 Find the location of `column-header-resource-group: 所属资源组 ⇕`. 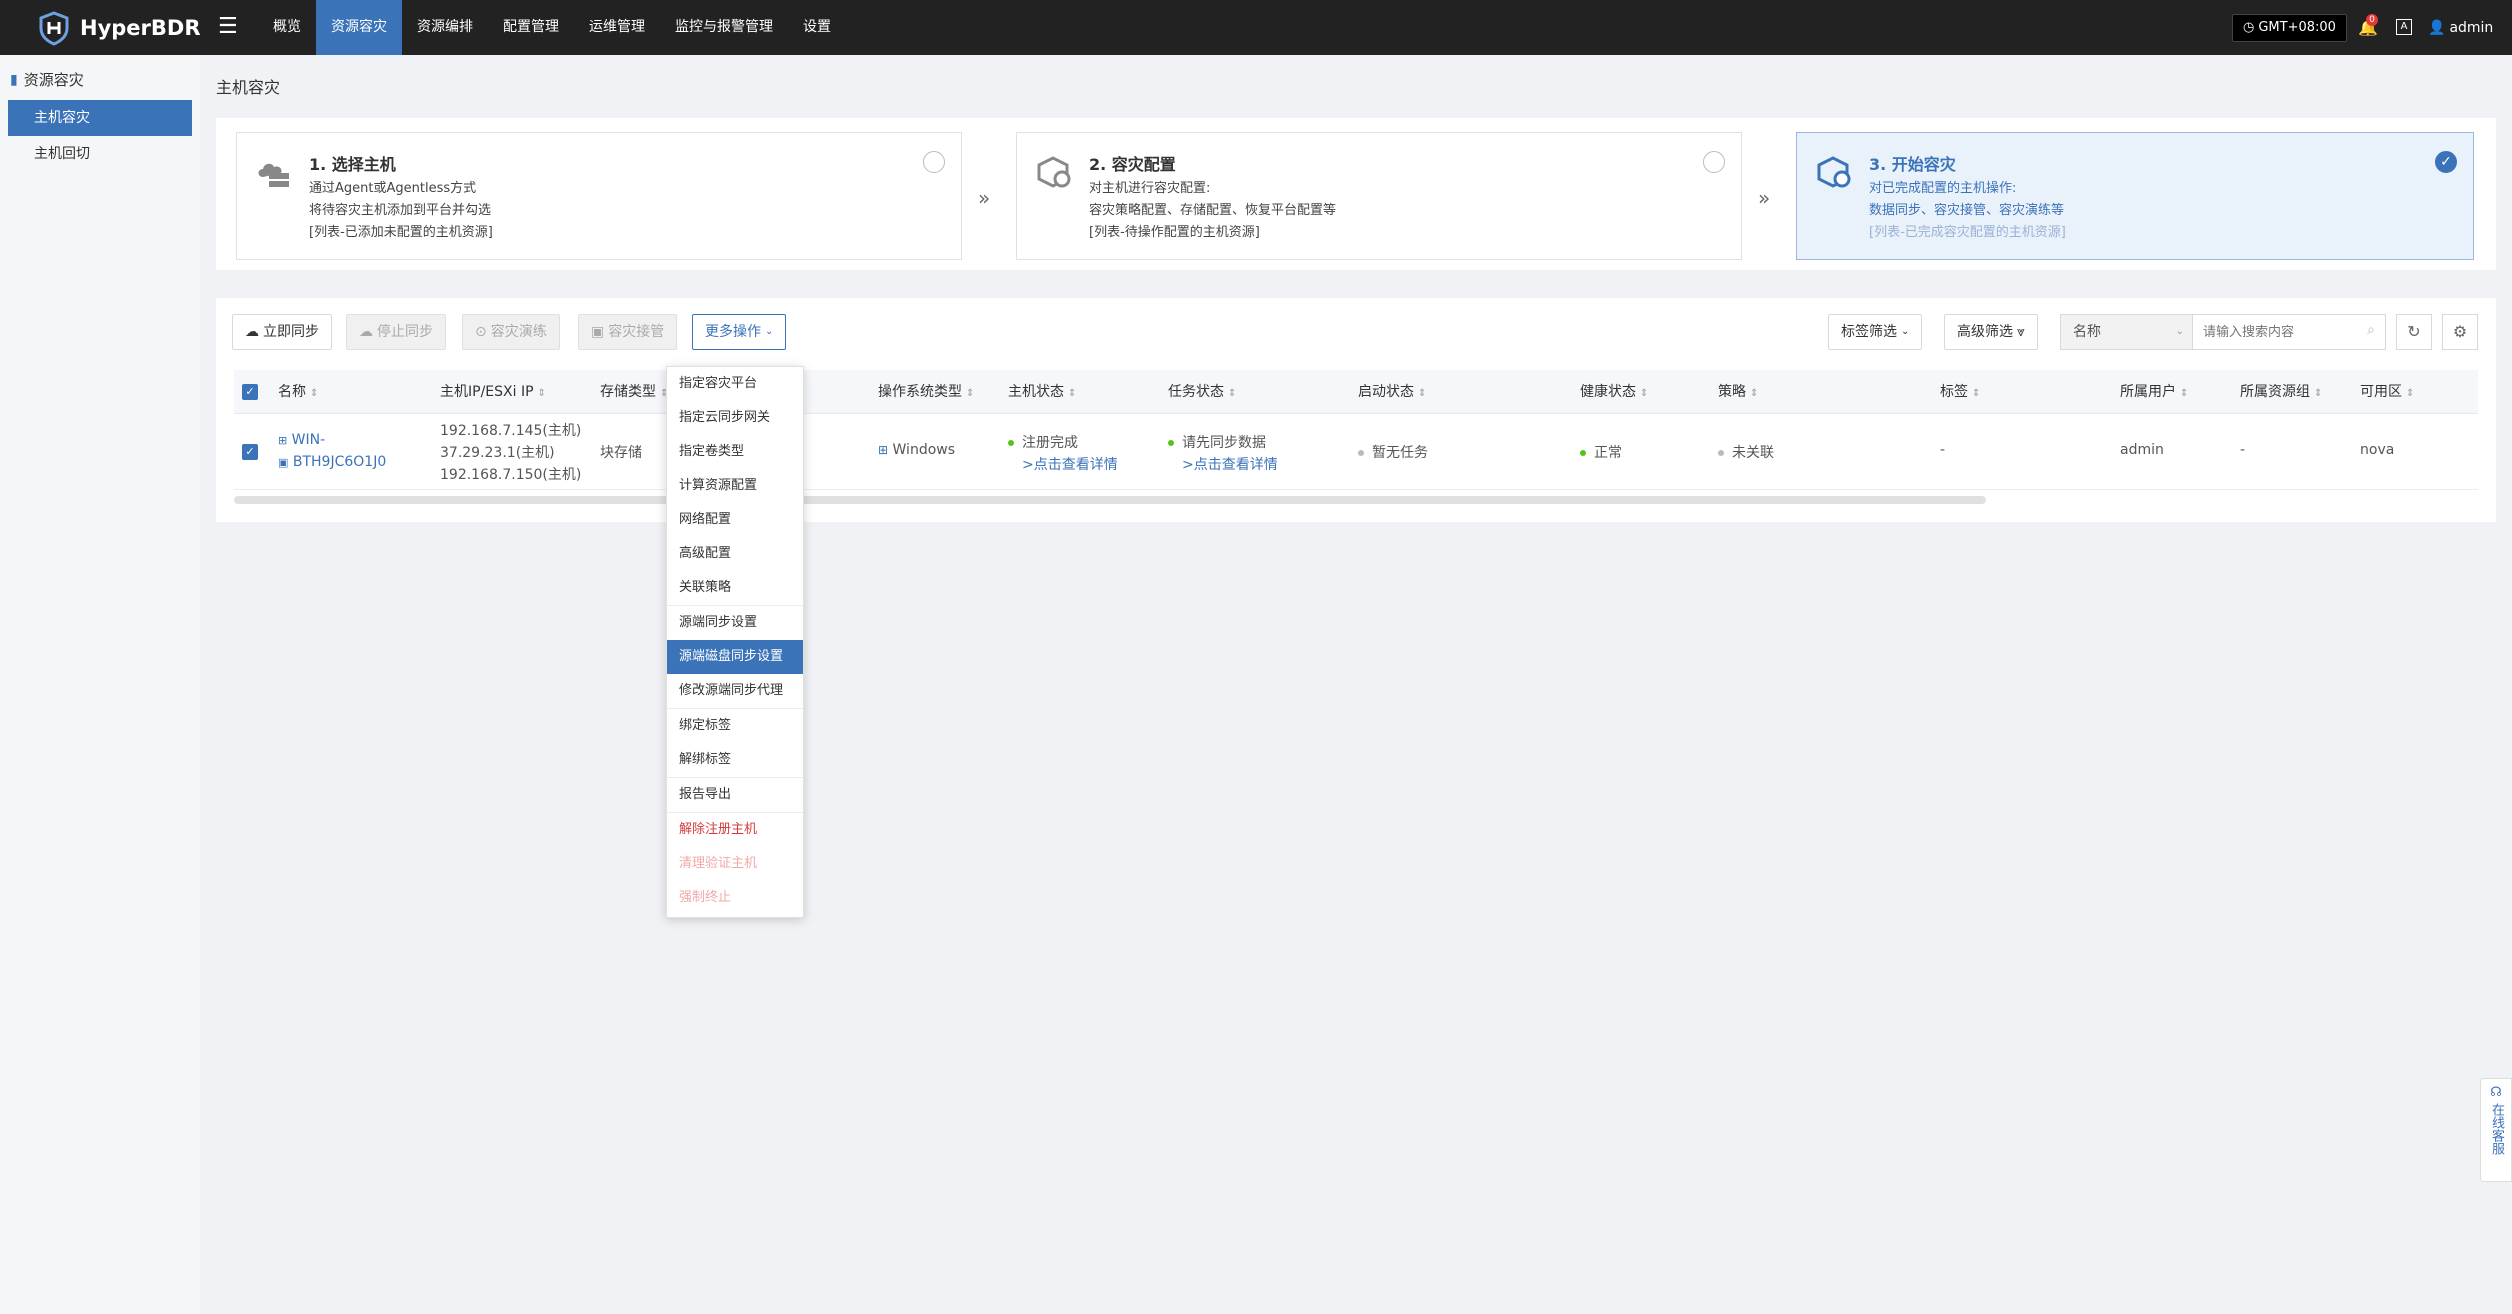

column-header-resource-group: 所属资源组 ⇕ is located at coordinates (2281, 392).